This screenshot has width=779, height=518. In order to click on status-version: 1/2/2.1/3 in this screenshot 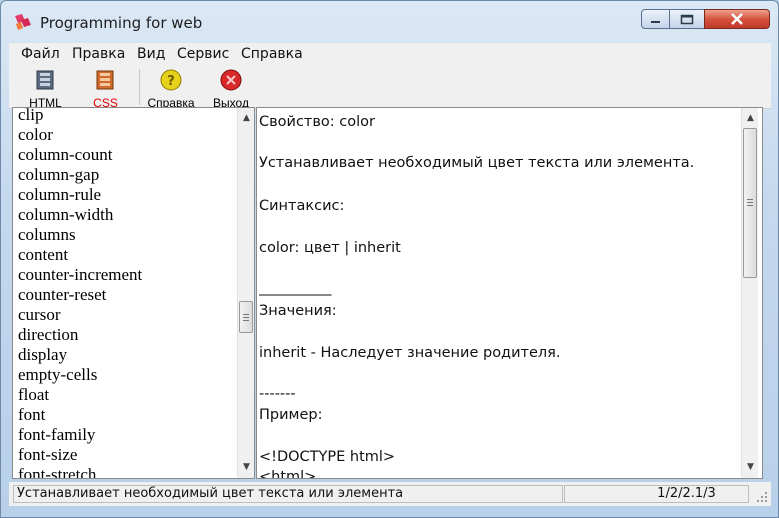, I will do `click(656, 494)`.